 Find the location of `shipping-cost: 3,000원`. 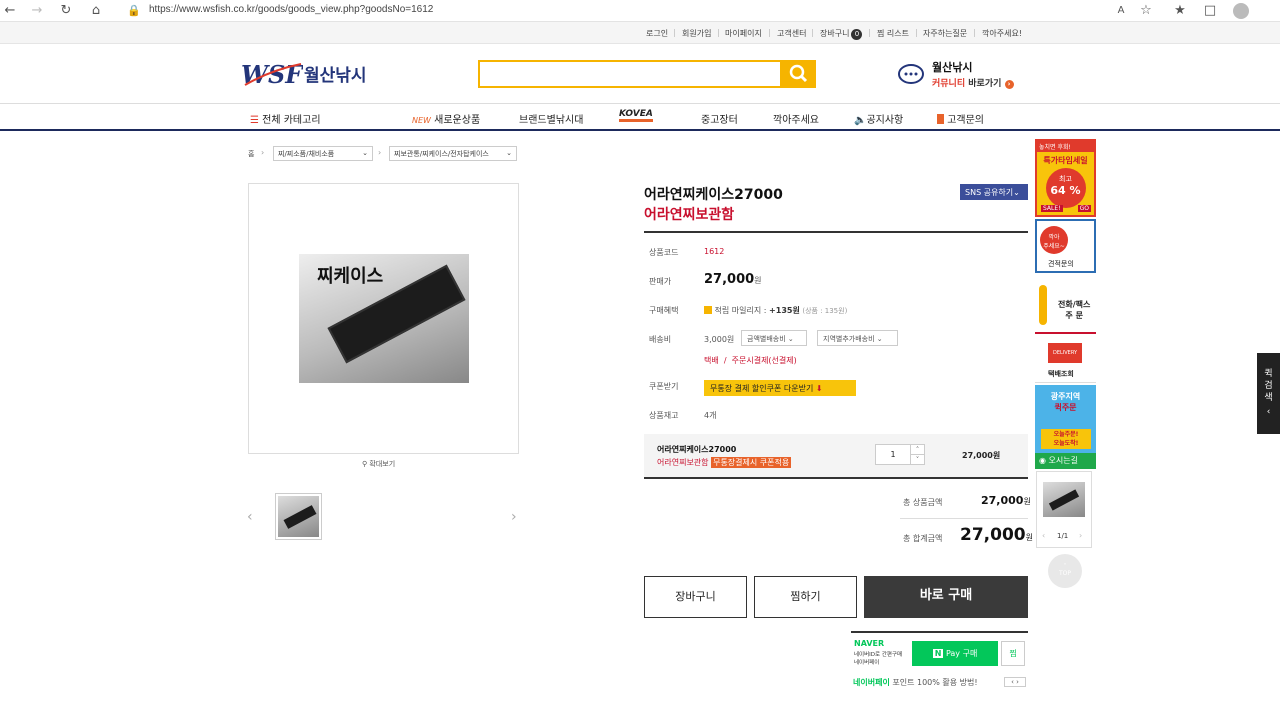

shipping-cost: 3,000원 is located at coordinates (719, 339).